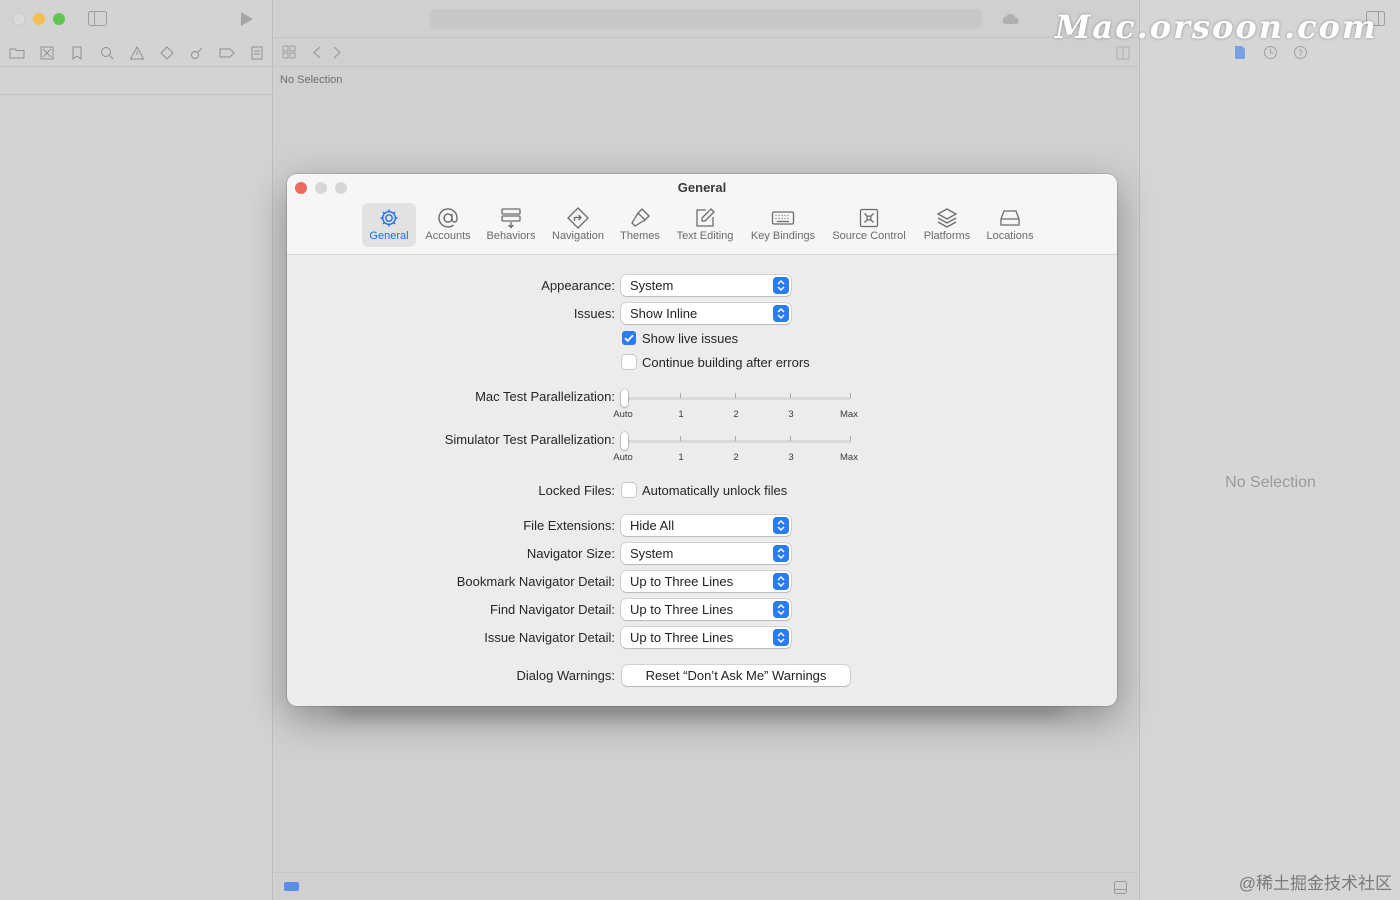 The image size is (1400, 900). Describe the element at coordinates (1240, 52) in the screenshot. I see `file-inspector-icon` at that location.